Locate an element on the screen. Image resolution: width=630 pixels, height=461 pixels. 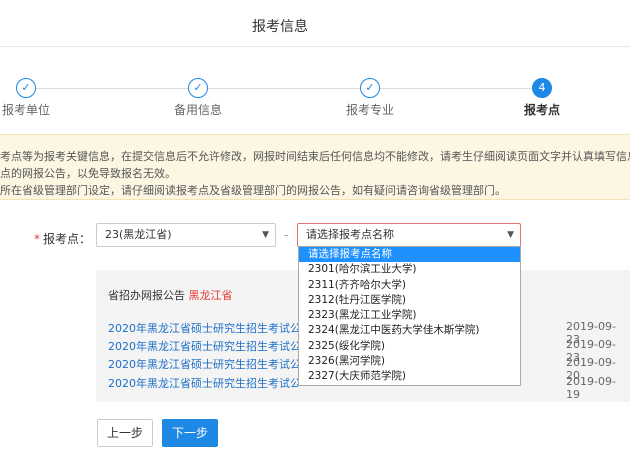
site-select-value: 请选择报考点名称 is located at coordinates (350, 234).